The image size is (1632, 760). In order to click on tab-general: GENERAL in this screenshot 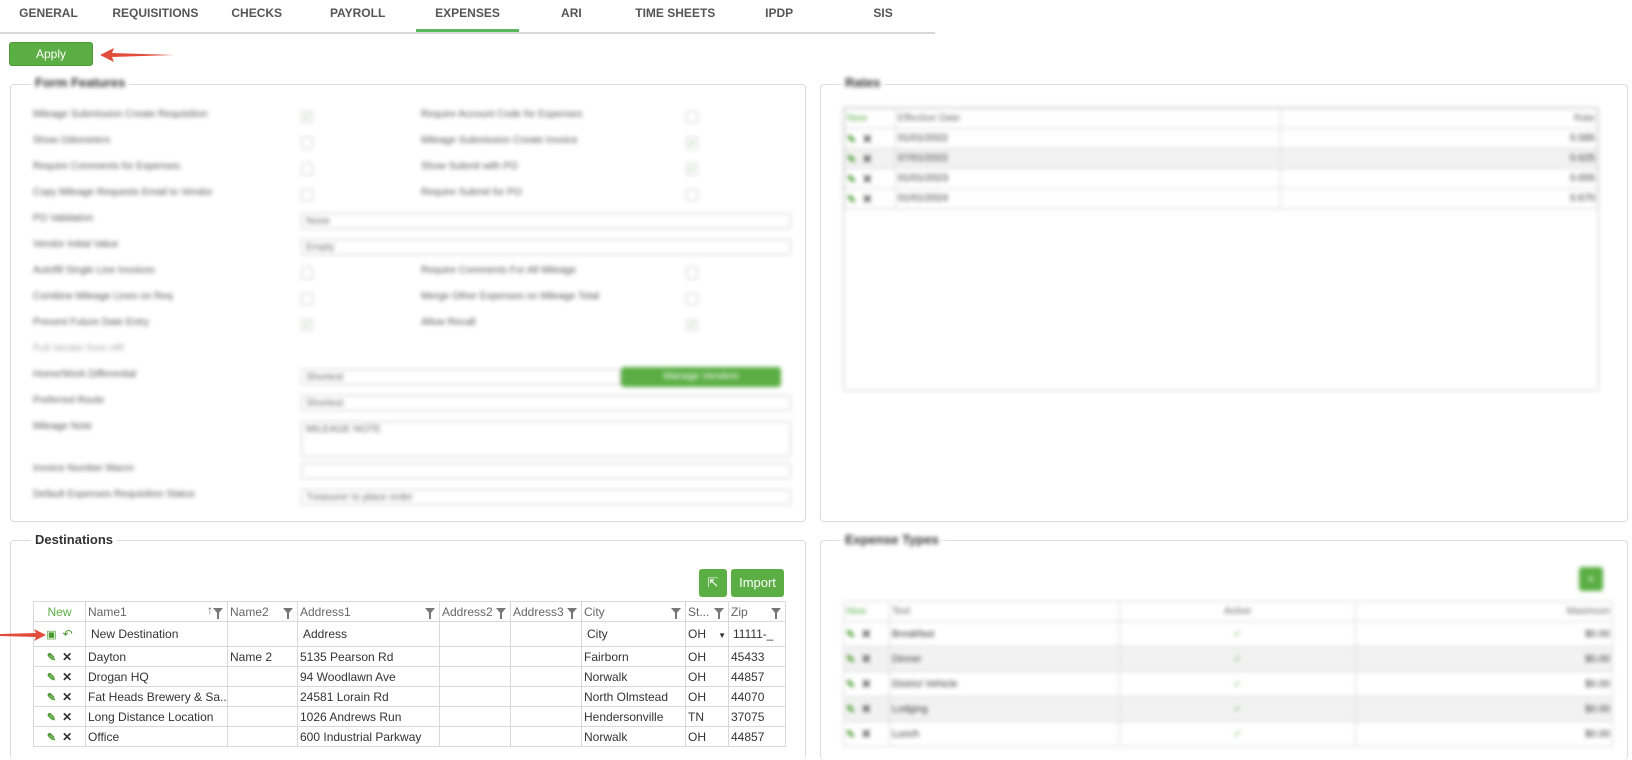, I will do `click(48, 16)`.